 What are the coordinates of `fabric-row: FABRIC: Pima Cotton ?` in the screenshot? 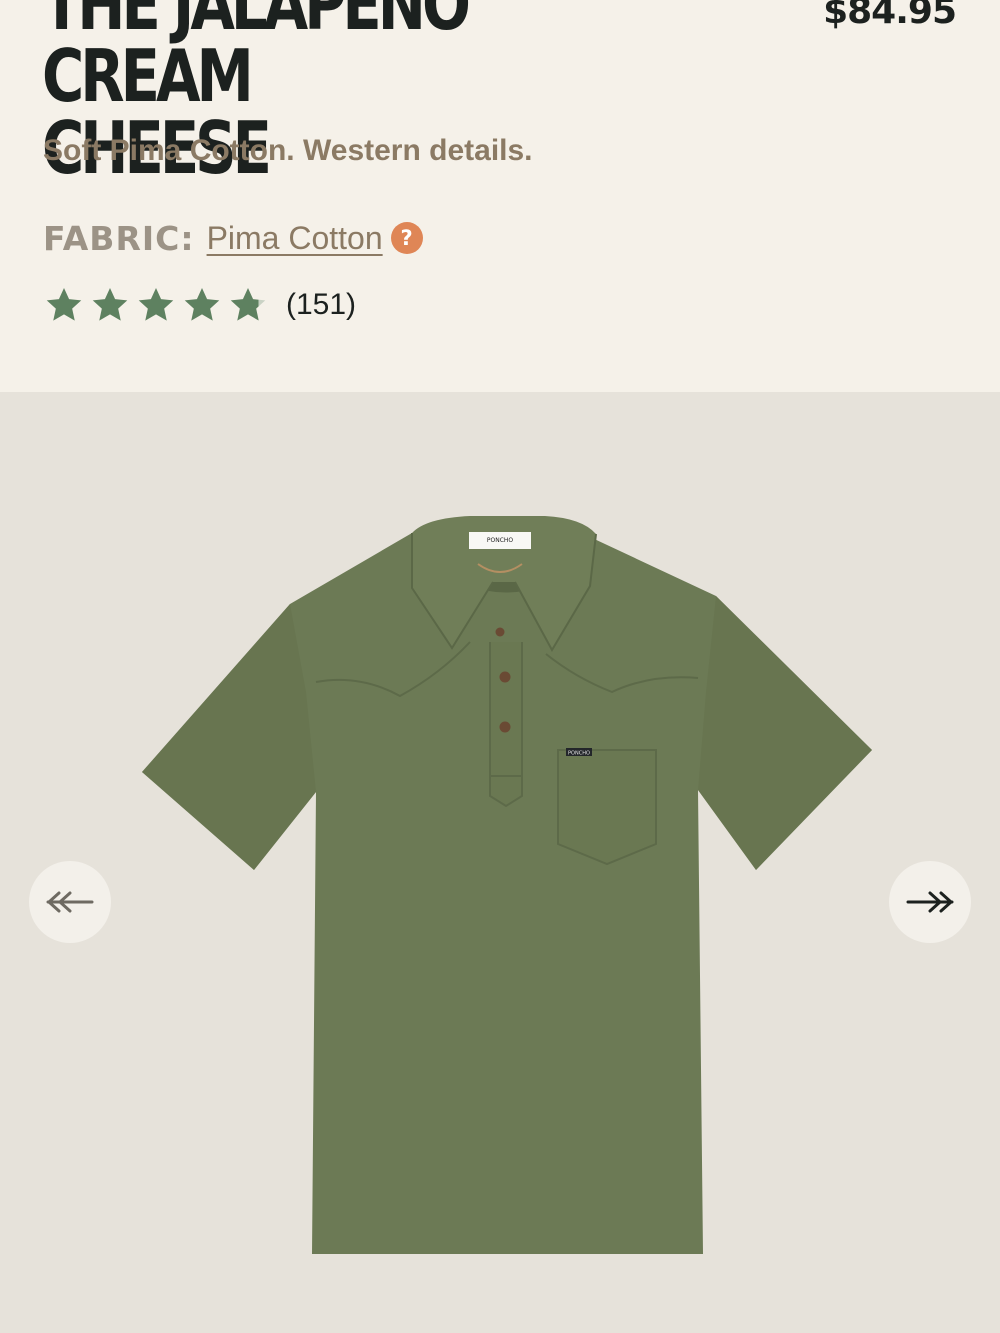 It's located at (233, 238).